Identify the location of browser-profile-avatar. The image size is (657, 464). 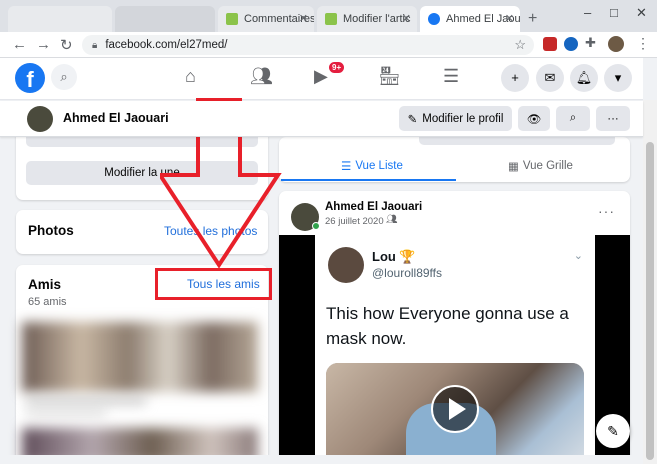
(616, 44).